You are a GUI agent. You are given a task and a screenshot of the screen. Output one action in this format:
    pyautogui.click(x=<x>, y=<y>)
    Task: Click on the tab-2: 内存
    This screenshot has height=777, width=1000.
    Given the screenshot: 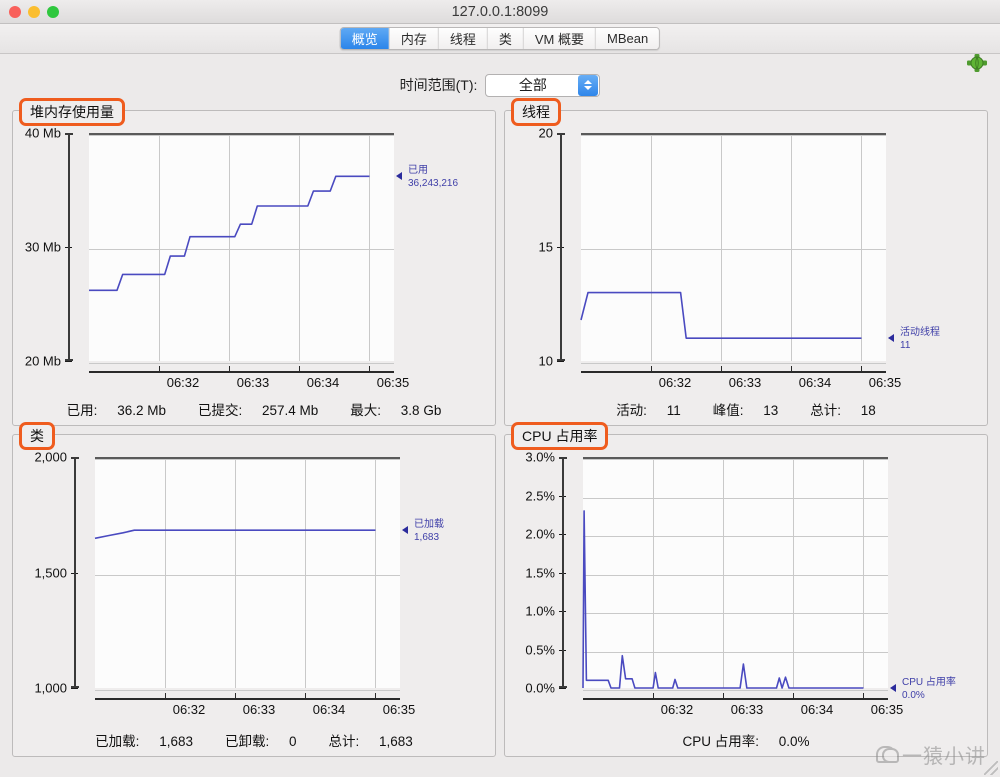 What is the action you would take?
    pyautogui.click(x=414, y=38)
    